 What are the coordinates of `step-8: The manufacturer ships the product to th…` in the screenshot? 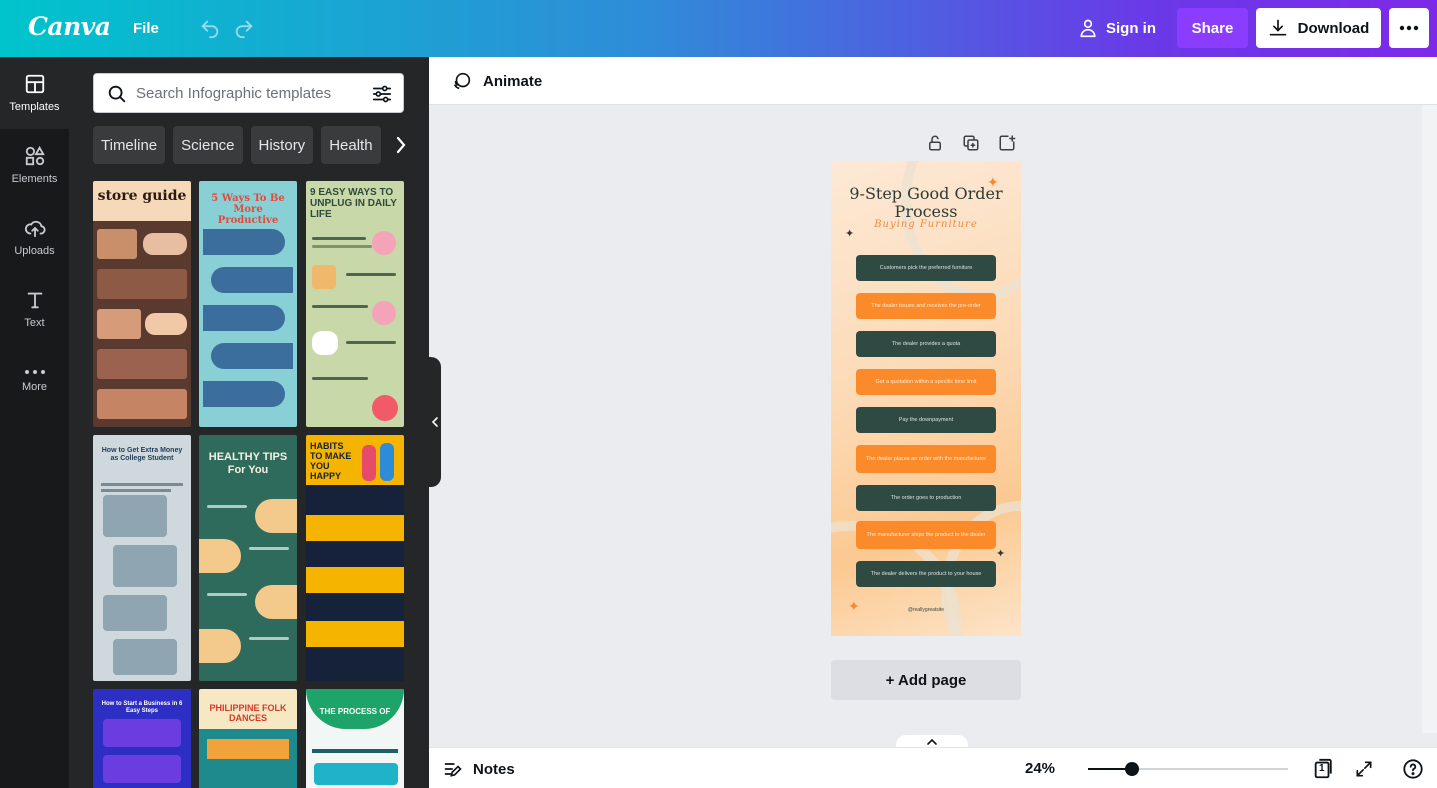 It's located at (926, 535).